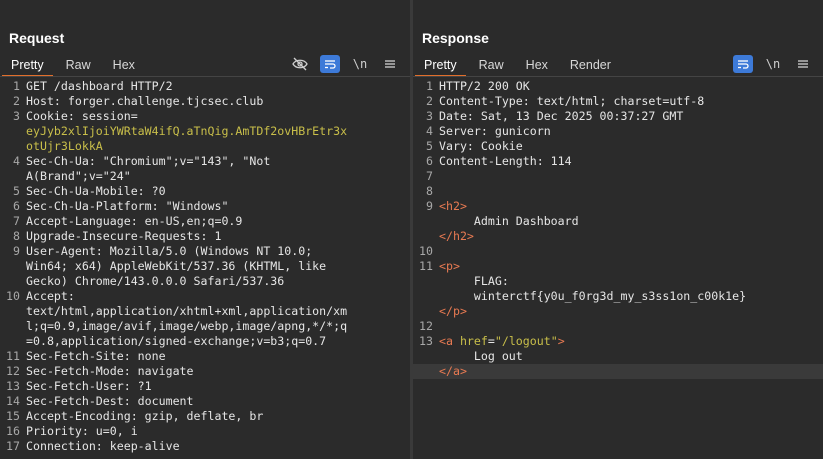 Image resolution: width=823 pixels, height=459 pixels. Describe the element at coordinates (205, 401) in the screenshot. I see `code-line: 14 Sec-Fetch-Dest: document` at that location.